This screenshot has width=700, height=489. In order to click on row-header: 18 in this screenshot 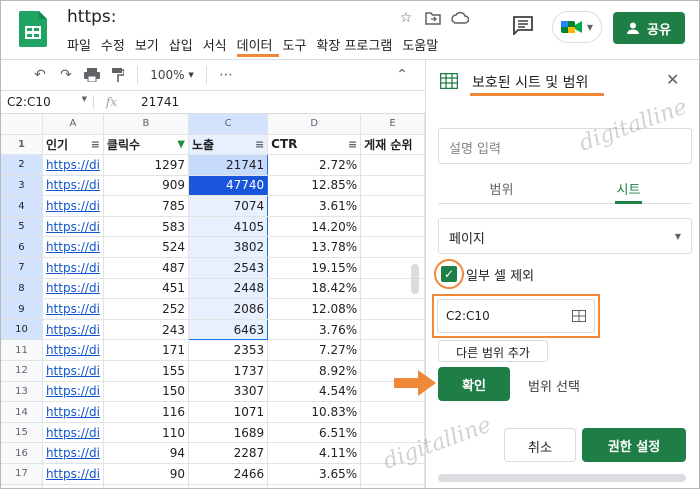, I will do `click(22, 486)`.